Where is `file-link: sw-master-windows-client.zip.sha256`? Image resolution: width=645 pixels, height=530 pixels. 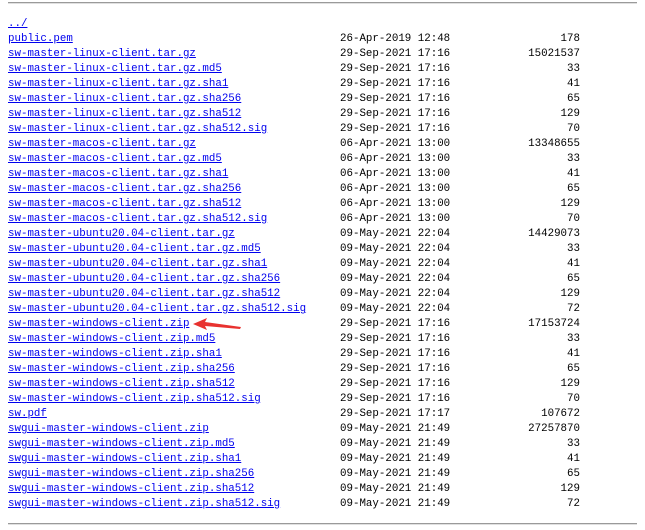 file-link: sw-master-windows-client.zip.sha256 is located at coordinates (121, 369).